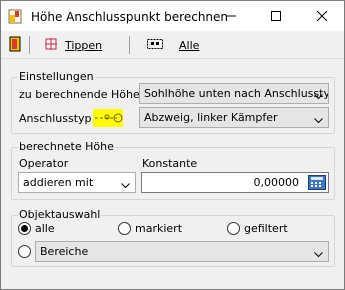 Image resolution: width=345 pixels, height=290 pixels. I want to click on title-bar: Höhe Anschlusspunkt berechnen, so click(172, 16).